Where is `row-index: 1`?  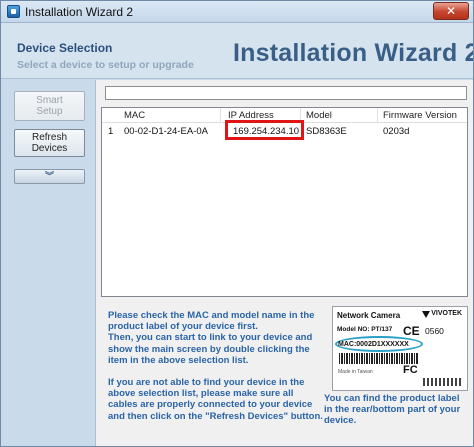 row-index: 1 is located at coordinates (111, 131).